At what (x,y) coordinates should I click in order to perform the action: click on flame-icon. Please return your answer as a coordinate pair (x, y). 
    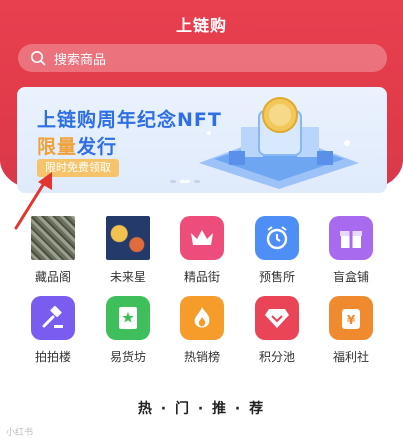
    Looking at the image, I should click on (202, 318).